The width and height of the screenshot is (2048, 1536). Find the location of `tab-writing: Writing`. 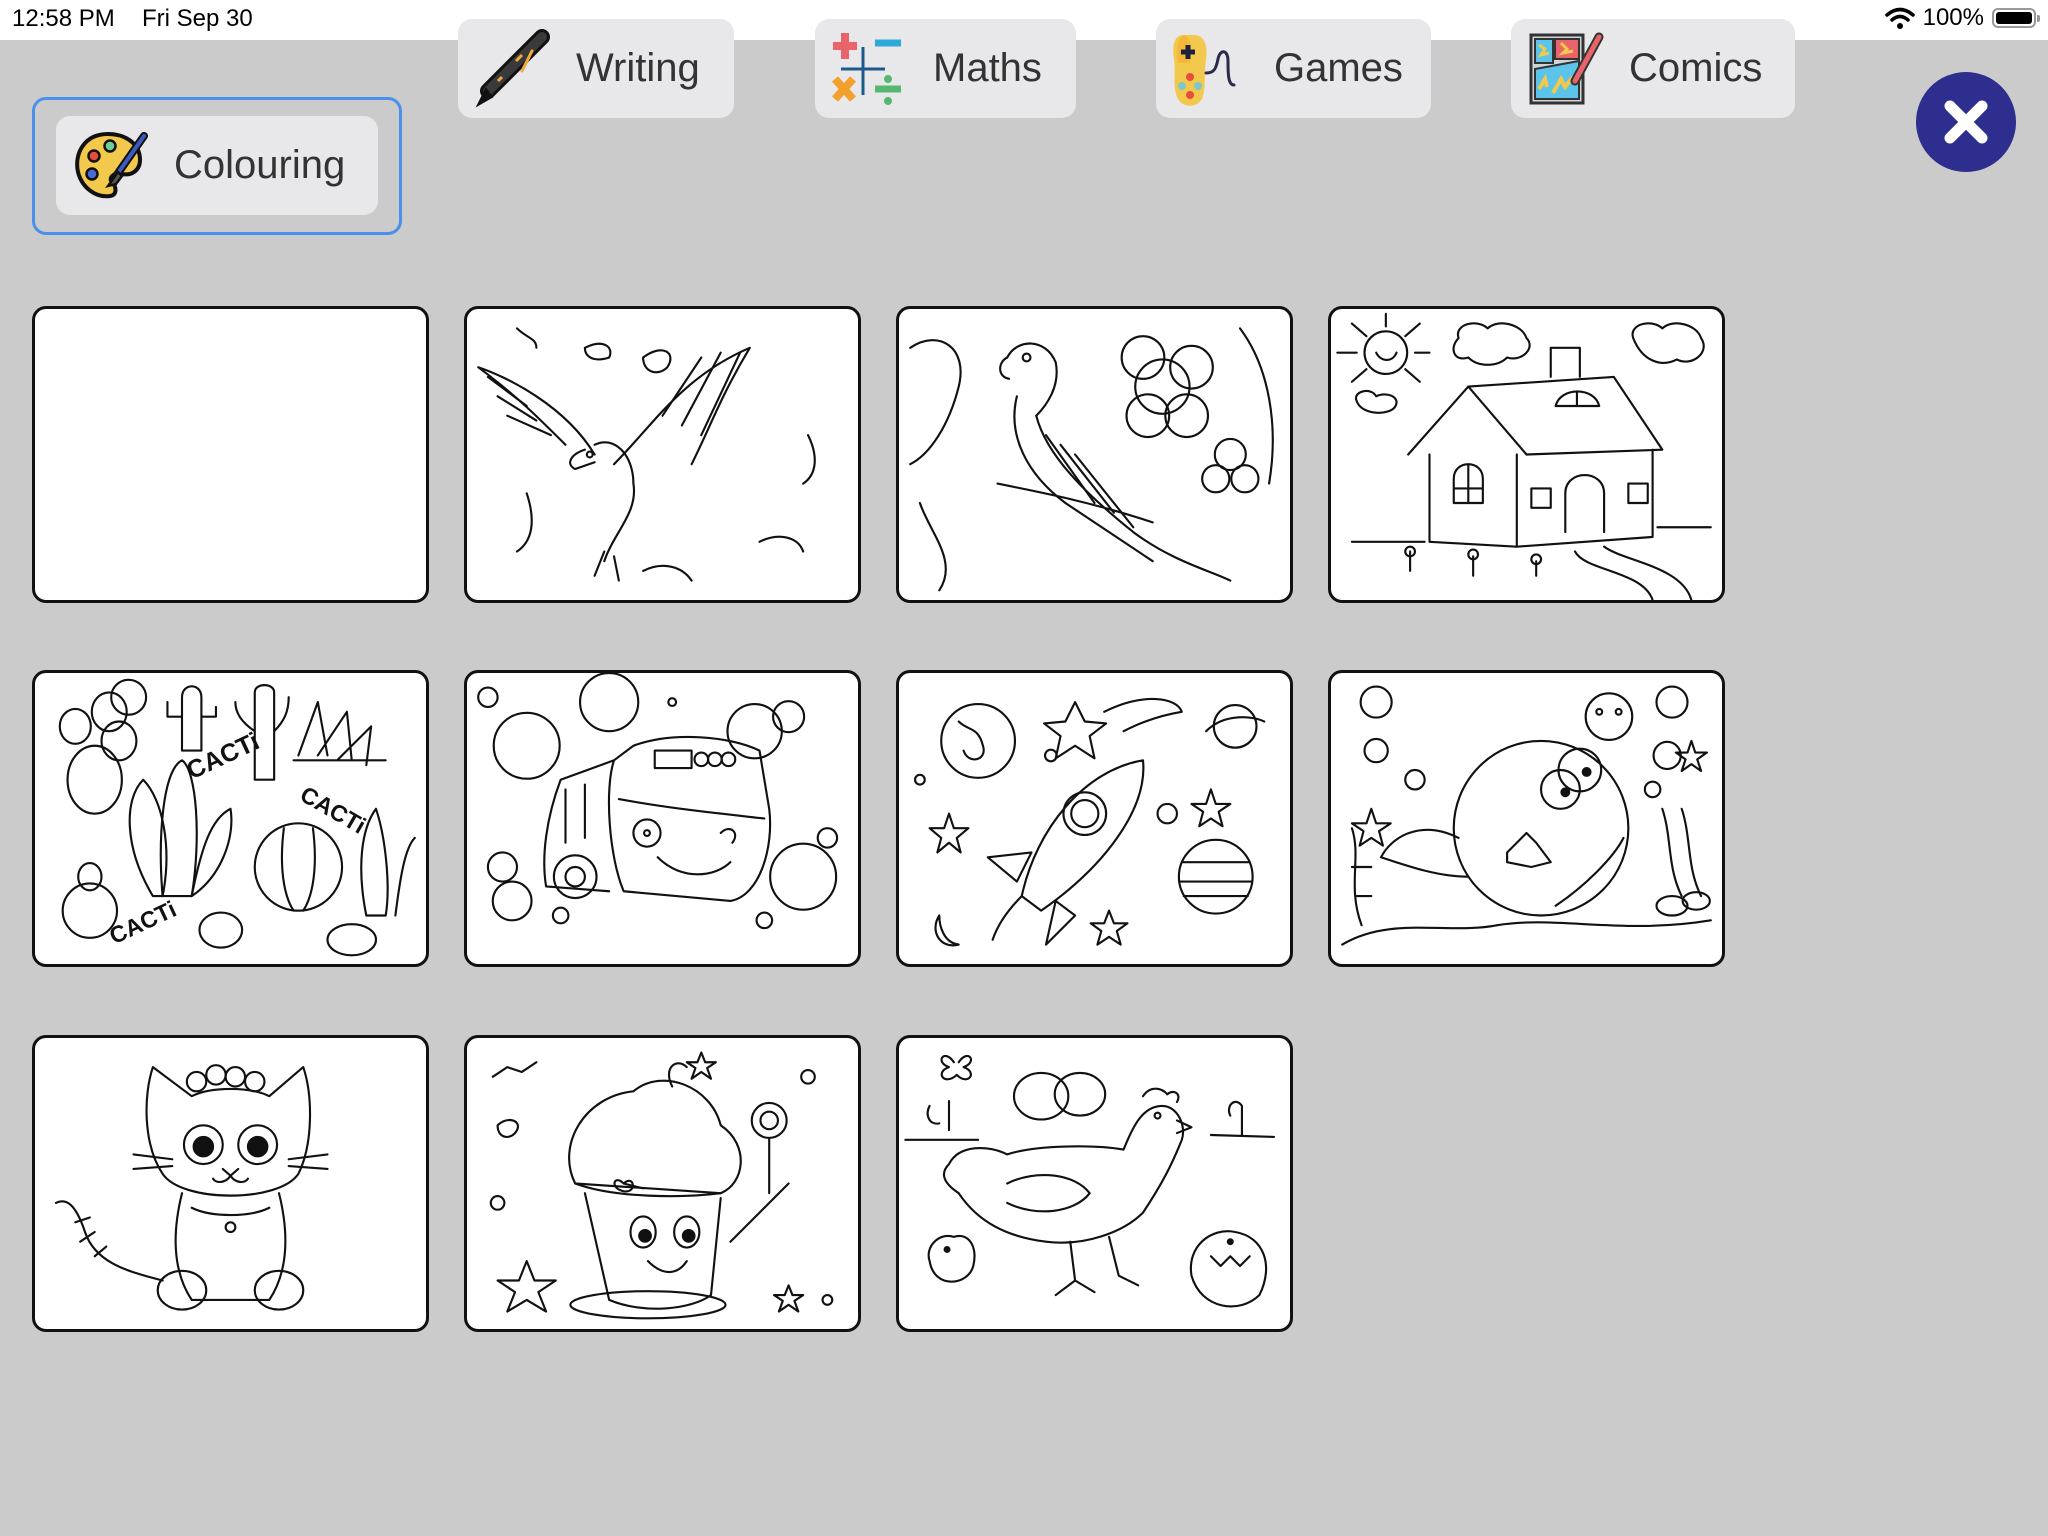

tab-writing: Writing is located at coordinates (596, 68).